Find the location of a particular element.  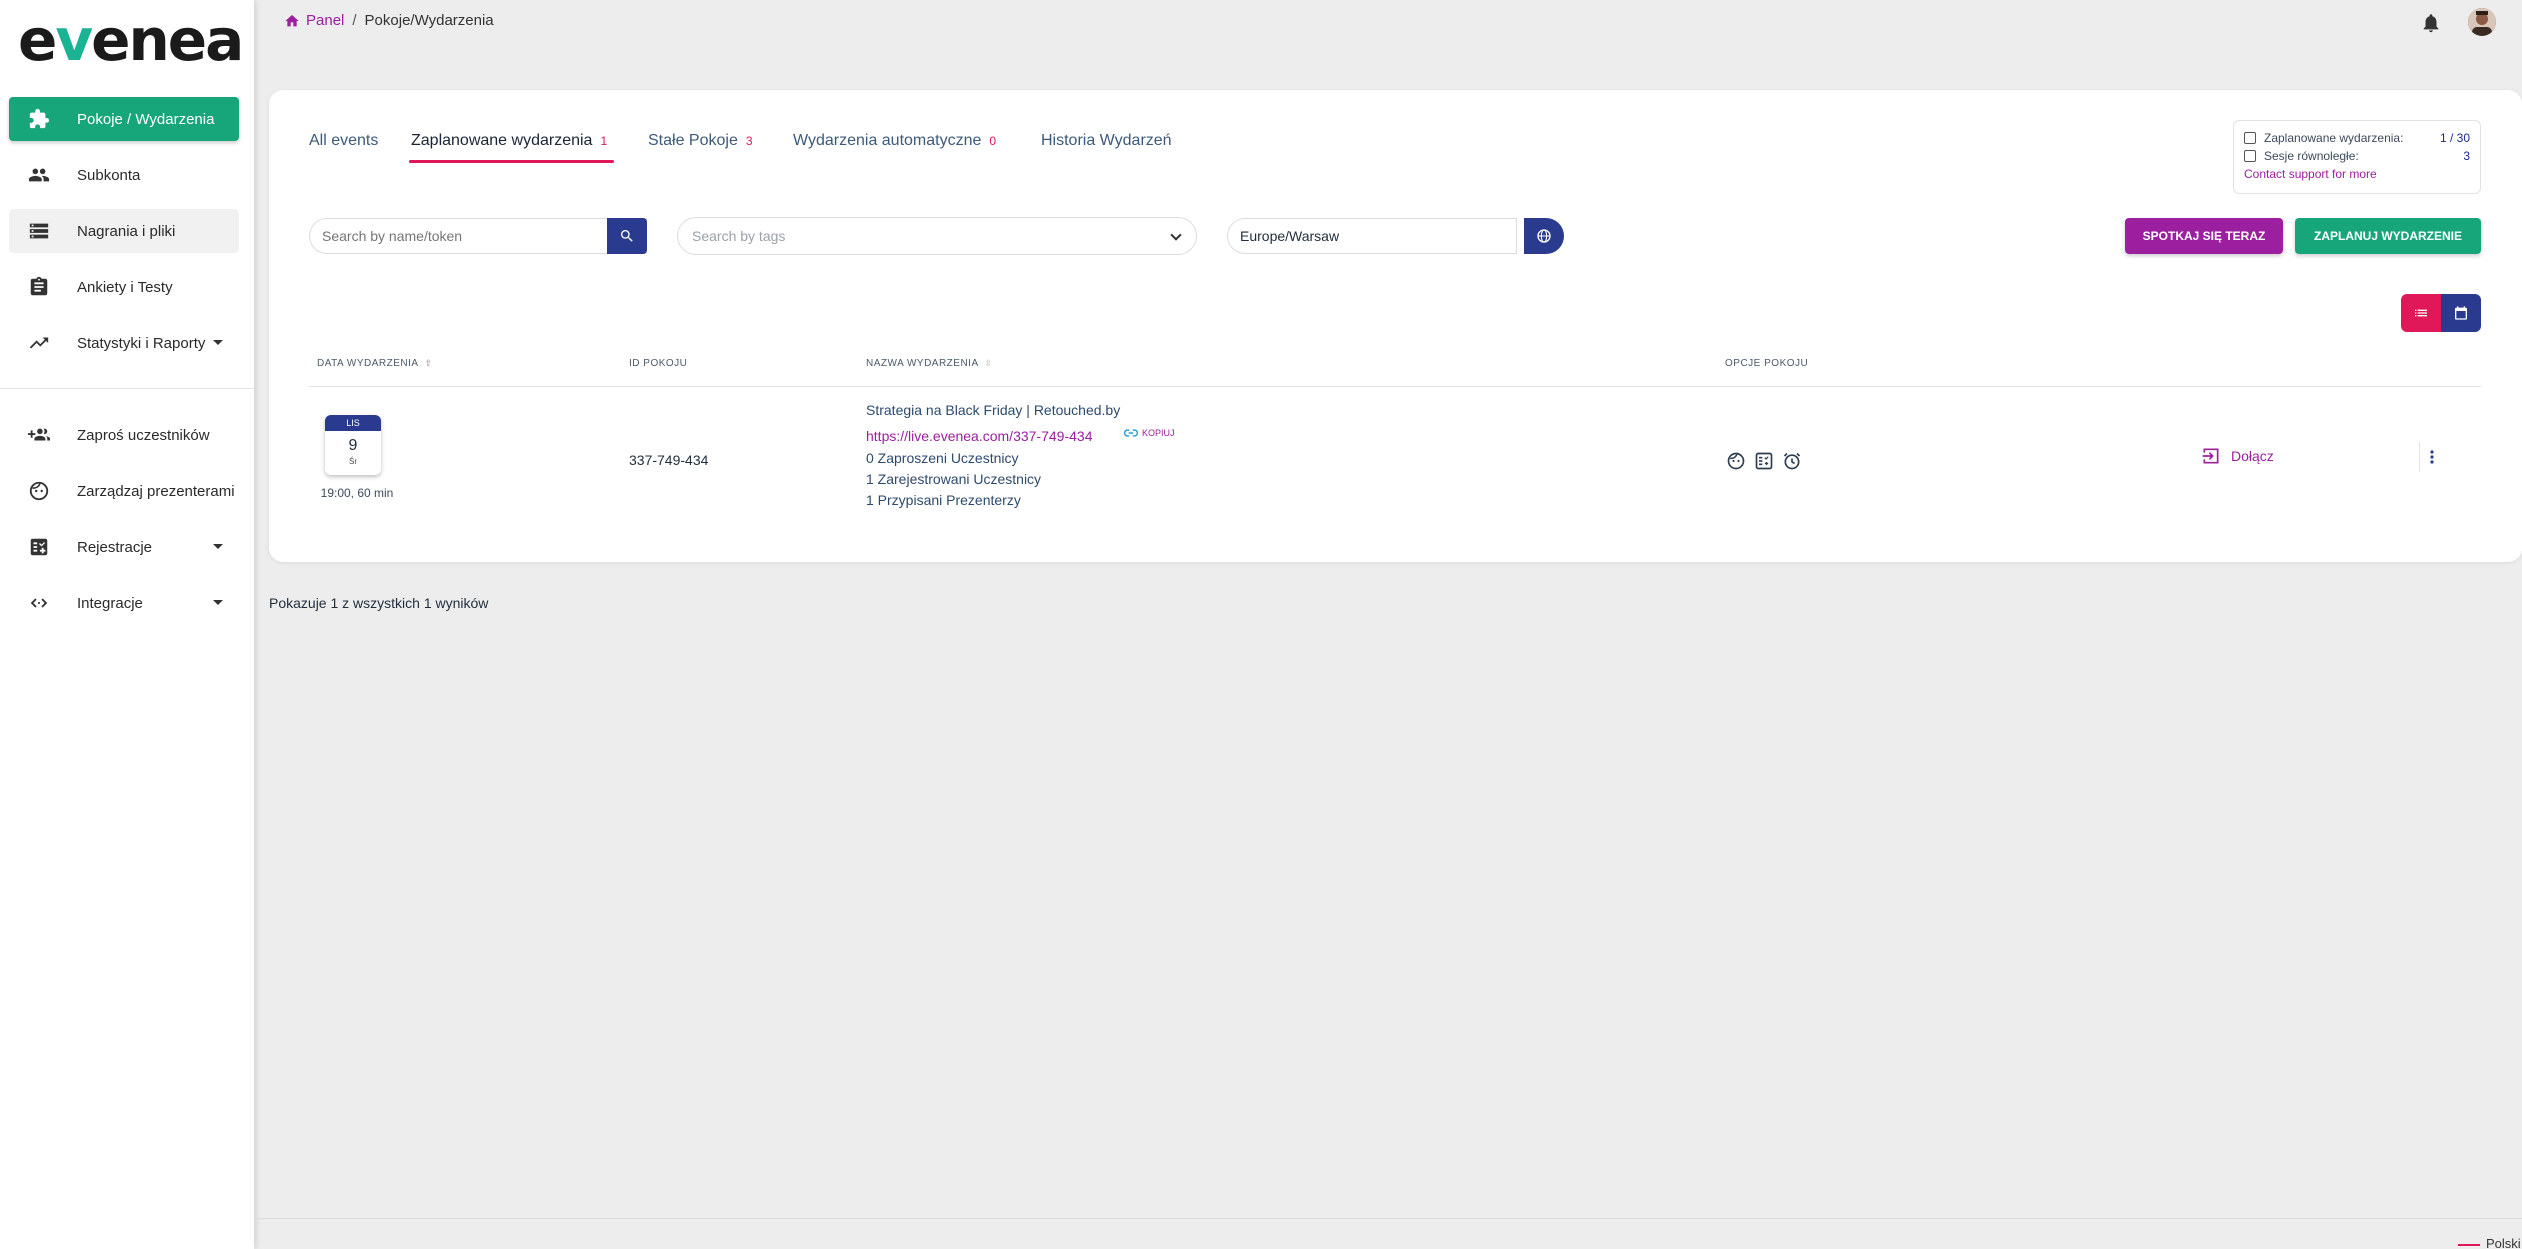

sidebar-item-registrations: Rejestracje is located at coordinates (124, 547).